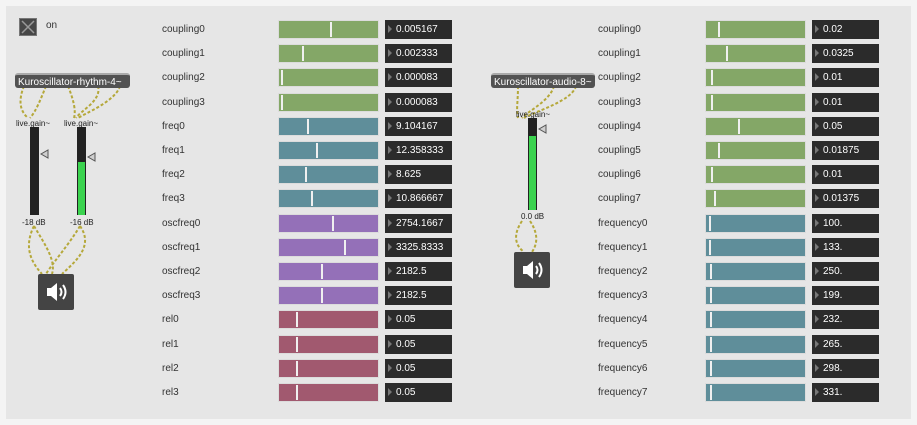 Image resolution: width=917 pixels, height=425 pixels. I want to click on number-box: 0.002333, so click(418, 54).